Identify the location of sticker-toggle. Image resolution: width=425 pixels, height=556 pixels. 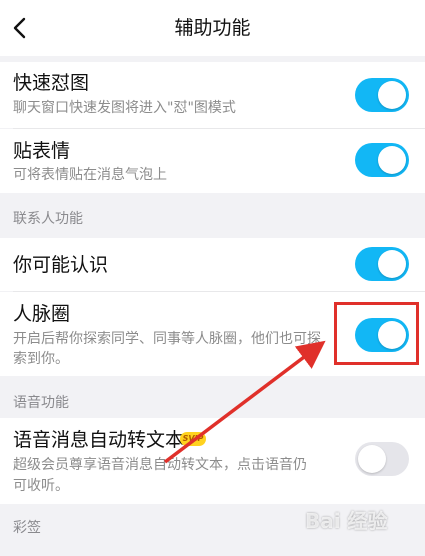
(382, 160).